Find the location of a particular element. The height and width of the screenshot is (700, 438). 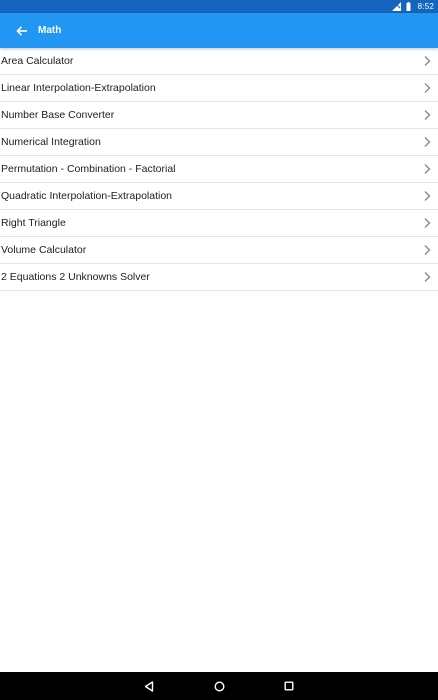

list-item-label: Quadratic Interpolation-Extrapolation is located at coordinates (87, 196).